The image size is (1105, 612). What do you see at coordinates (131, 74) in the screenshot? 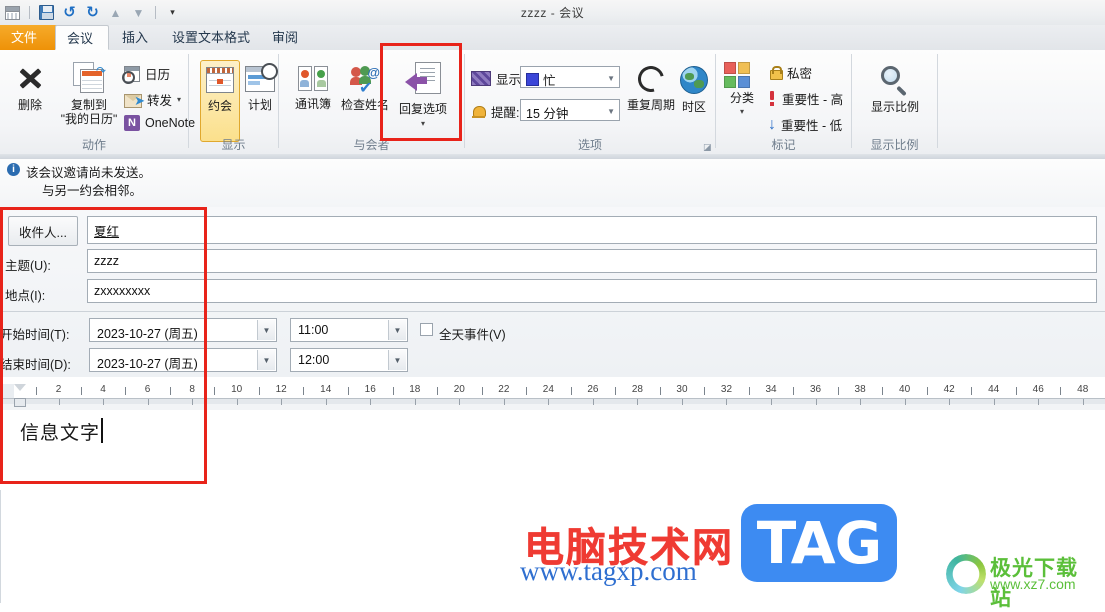
I see `calendar-icon` at bounding box center [131, 74].